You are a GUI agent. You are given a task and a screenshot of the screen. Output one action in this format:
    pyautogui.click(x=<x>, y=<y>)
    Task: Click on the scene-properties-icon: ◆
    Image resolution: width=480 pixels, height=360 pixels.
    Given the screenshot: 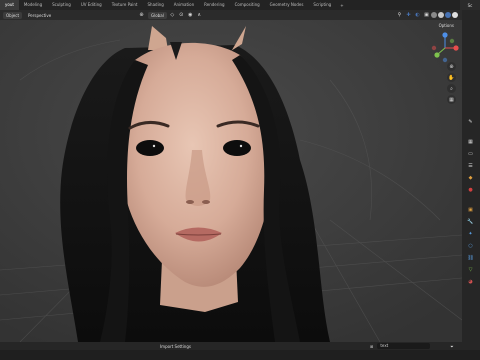 What is the action you would take?
    pyautogui.click(x=470, y=177)
    